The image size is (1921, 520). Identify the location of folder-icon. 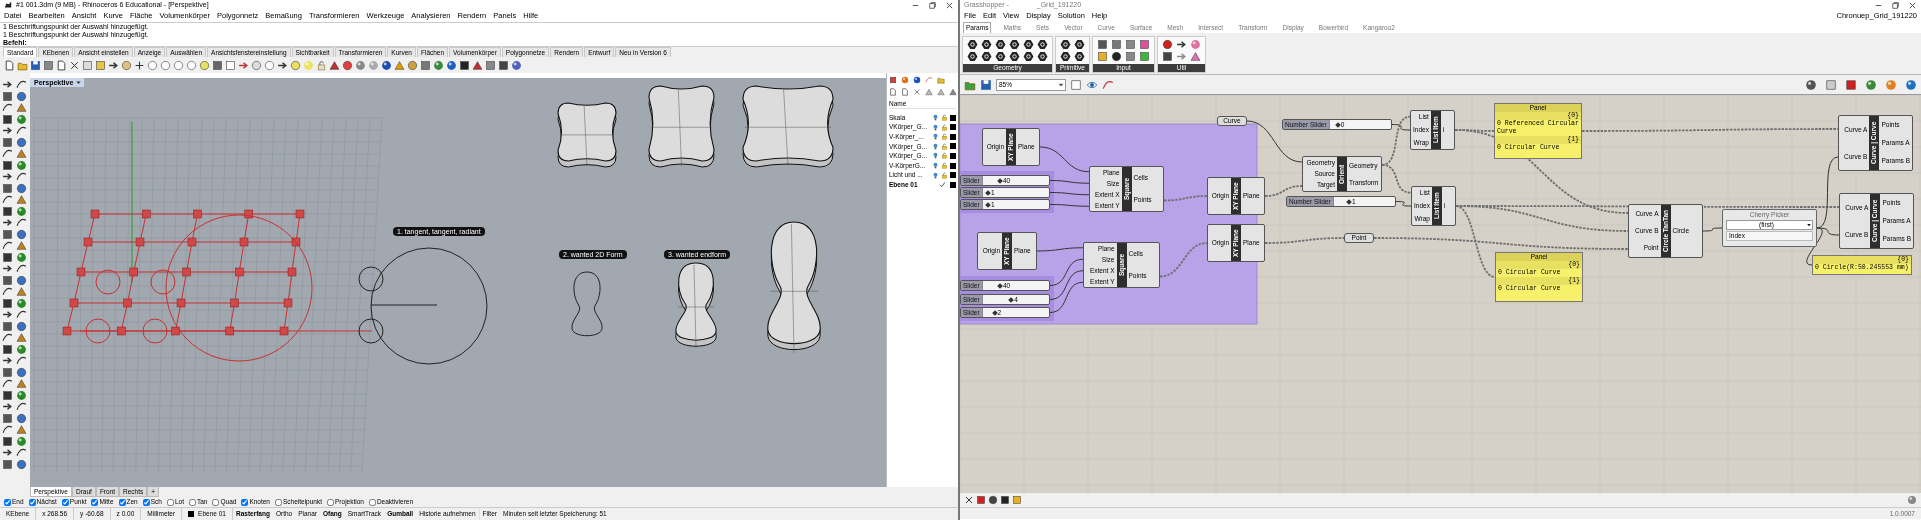
(941, 80).